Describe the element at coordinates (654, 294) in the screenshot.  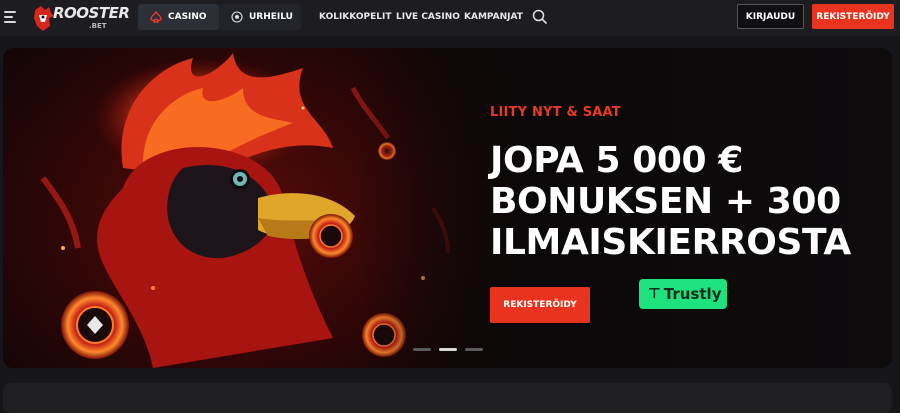
I see `trustly-icon: ⊤` at that location.